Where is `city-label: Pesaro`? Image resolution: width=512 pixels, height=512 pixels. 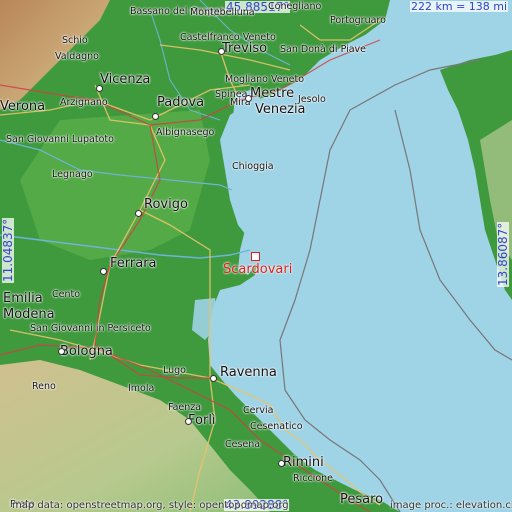 city-label: Pesaro is located at coordinates (362, 499).